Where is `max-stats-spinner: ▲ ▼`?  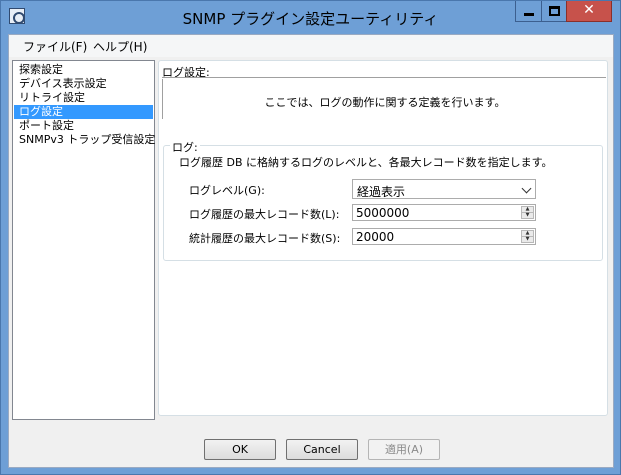 max-stats-spinner: ▲ ▼ is located at coordinates (527, 236).